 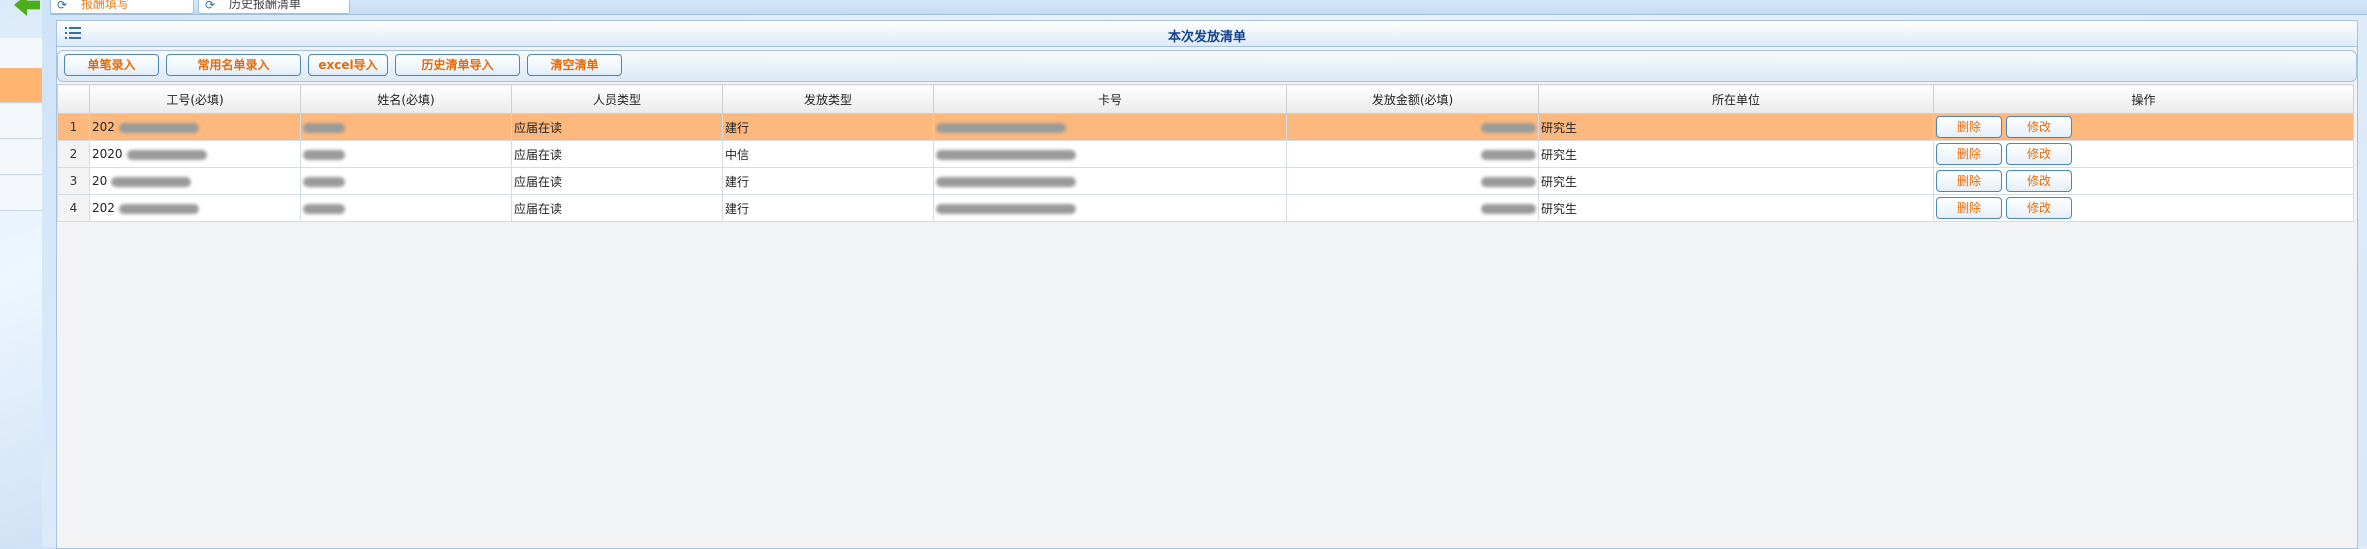 What do you see at coordinates (105, 5) in the screenshot?
I see `tab-label: 报酬填写` at bounding box center [105, 5].